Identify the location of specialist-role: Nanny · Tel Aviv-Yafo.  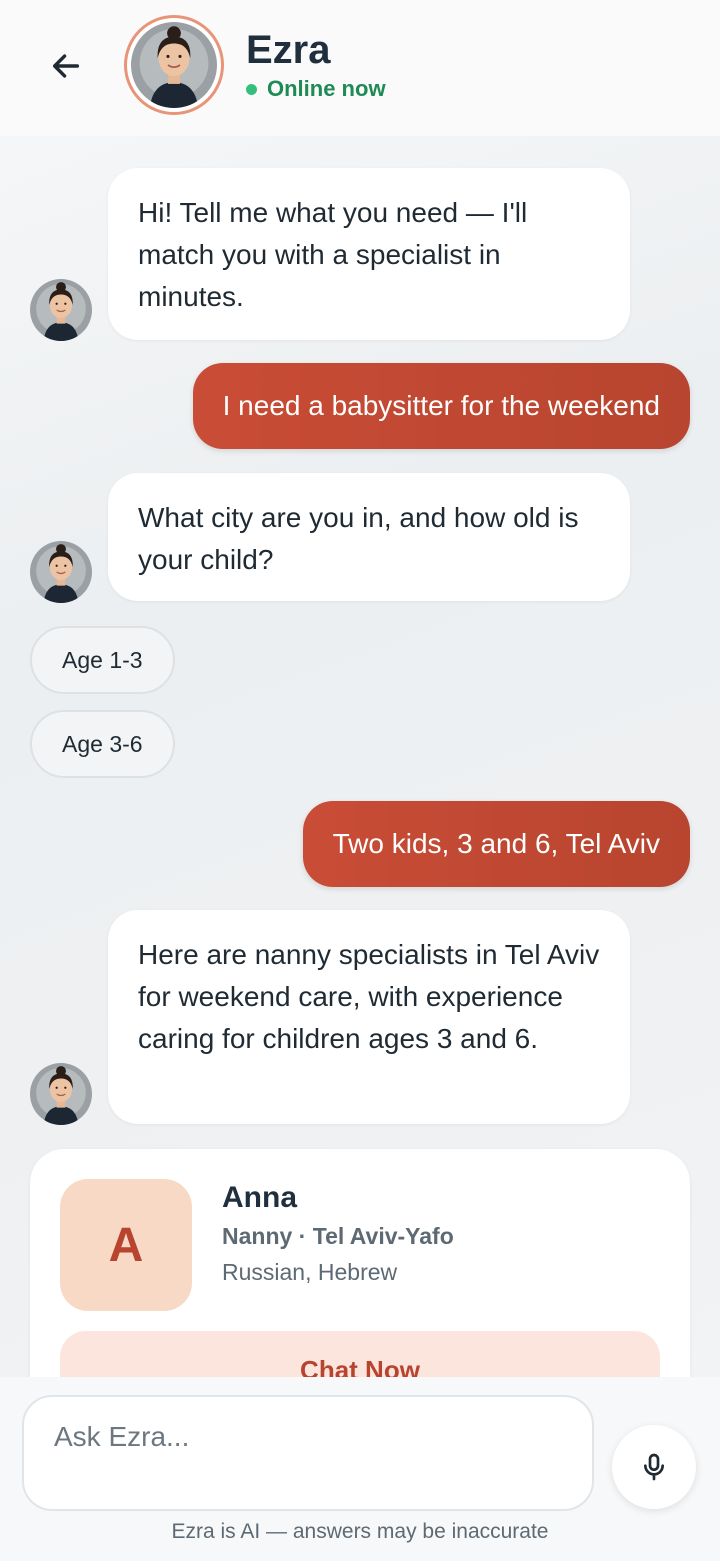
(338, 1236).